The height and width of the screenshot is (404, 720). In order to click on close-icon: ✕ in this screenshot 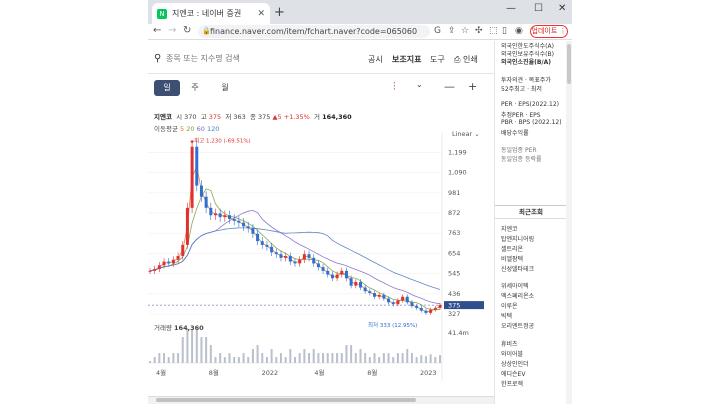, I will do `click(261, 14)`.